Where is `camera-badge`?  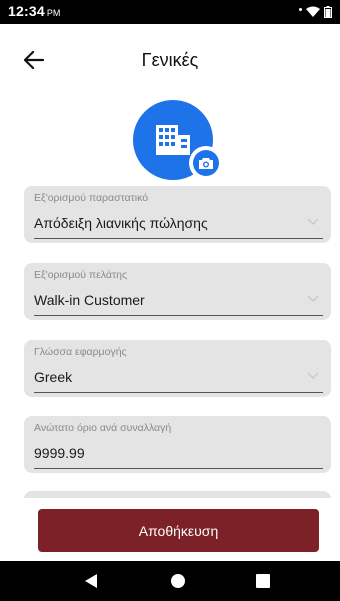 camera-badge is located at coordinates (206, 163).